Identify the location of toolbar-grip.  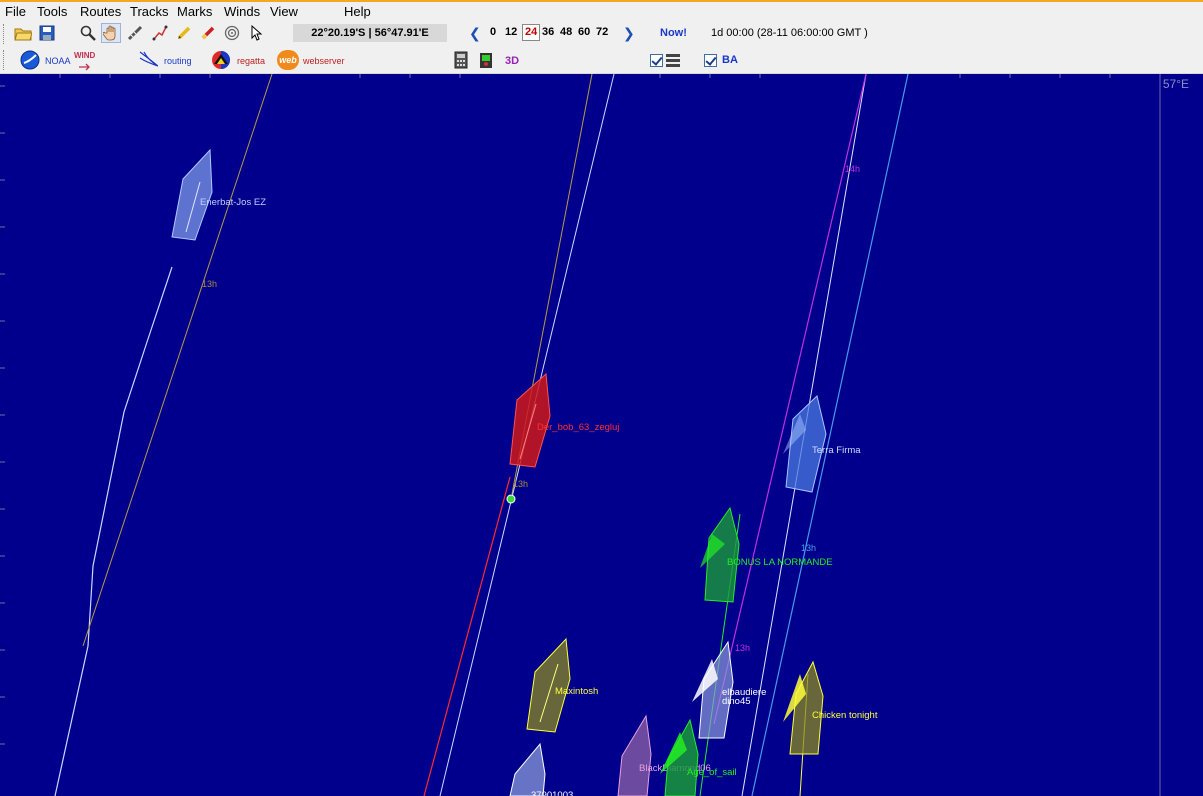
(5, 34).